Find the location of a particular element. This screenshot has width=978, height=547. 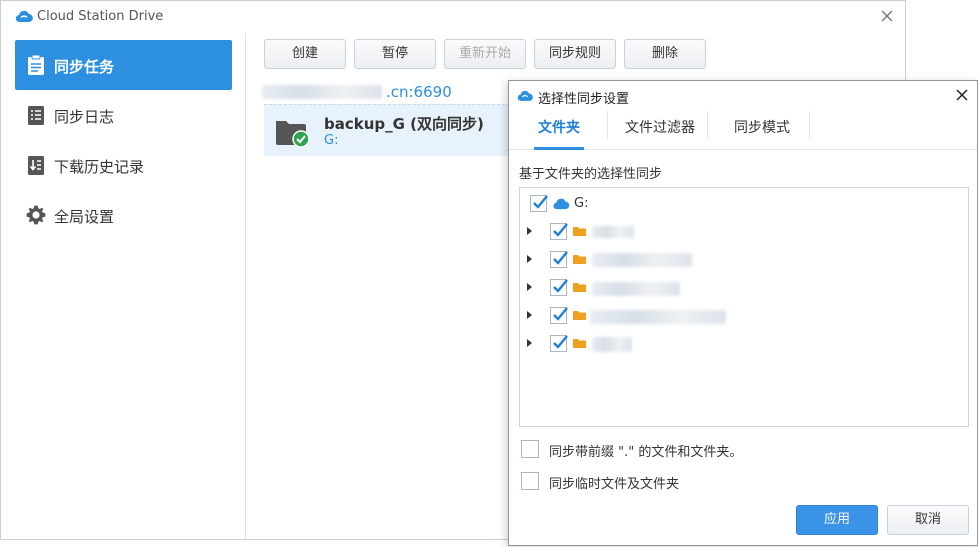

sidebar-item-sync-tasks: 同步任务 is located at coordinates (123, 65).